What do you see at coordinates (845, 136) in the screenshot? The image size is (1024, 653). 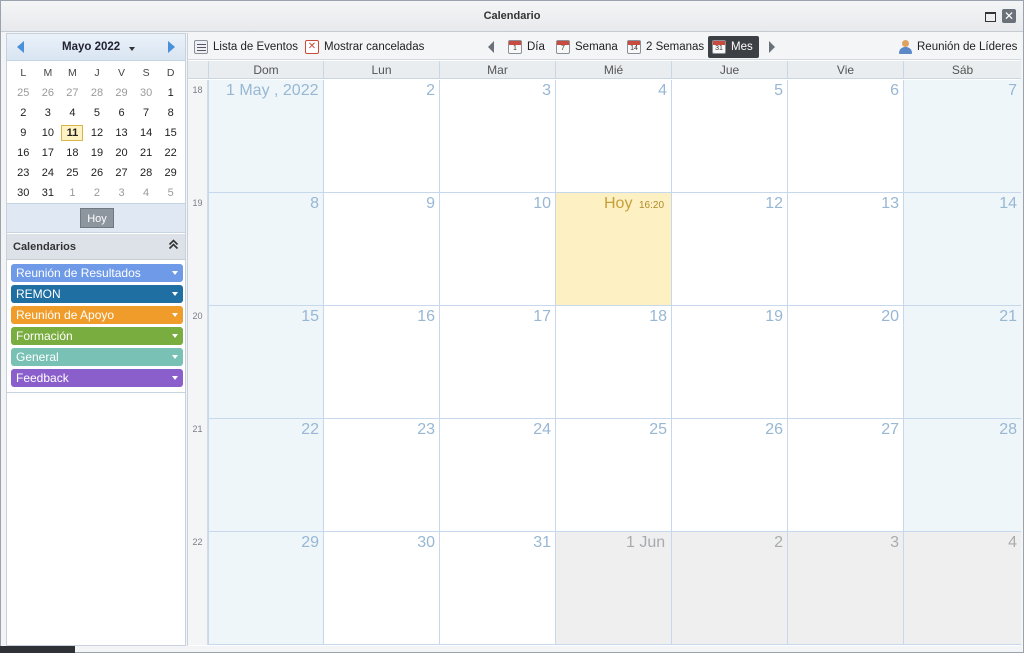 I see `day-cell: 6` at bounding box center [845, 136].